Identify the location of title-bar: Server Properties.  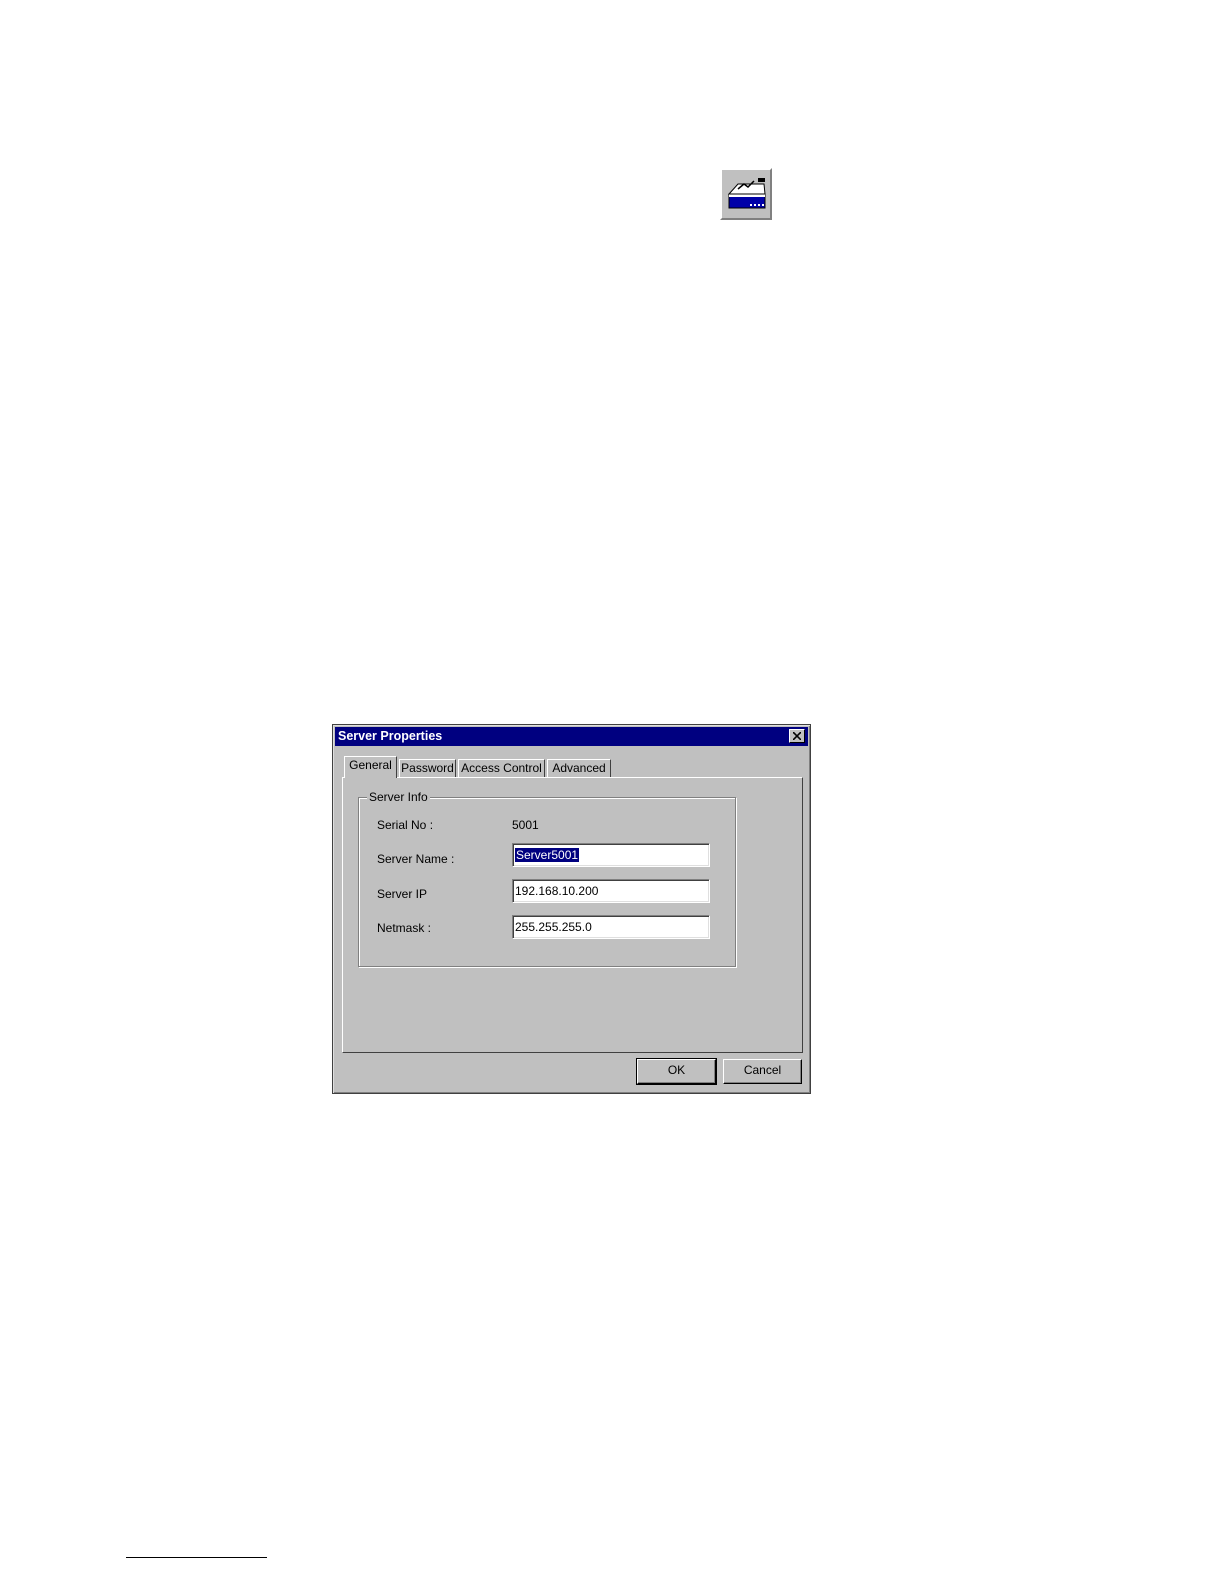
(571, 736).